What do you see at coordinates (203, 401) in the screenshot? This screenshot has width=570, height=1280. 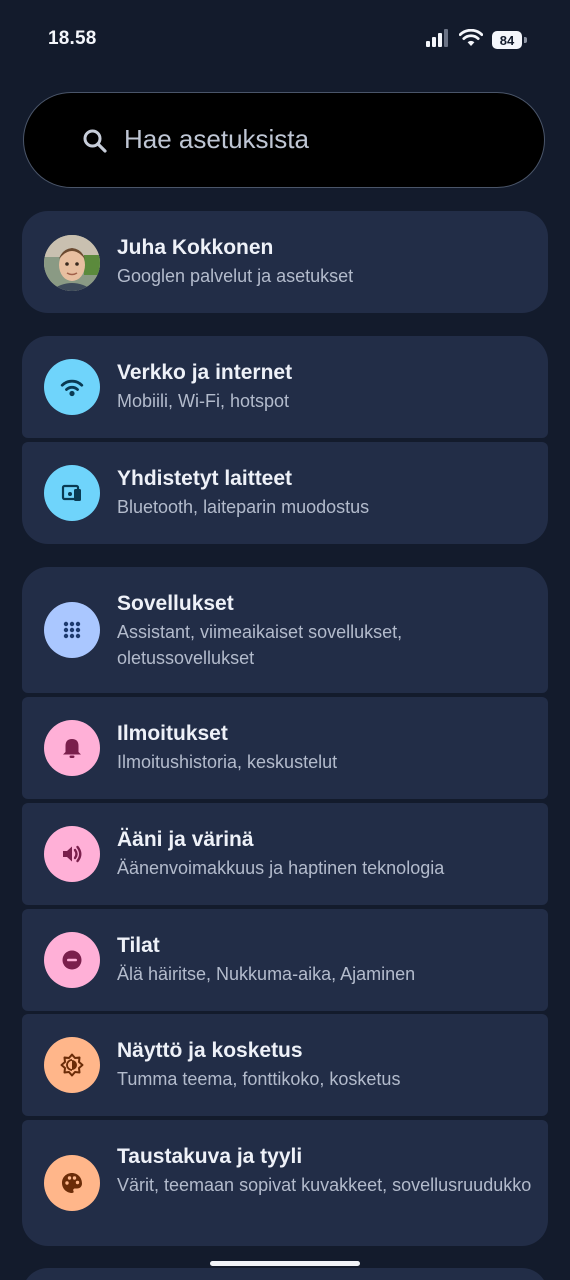 I see `item-subtitle: Mobiili, Wi-Fi, hotspot` at bounding box center [203, 401].